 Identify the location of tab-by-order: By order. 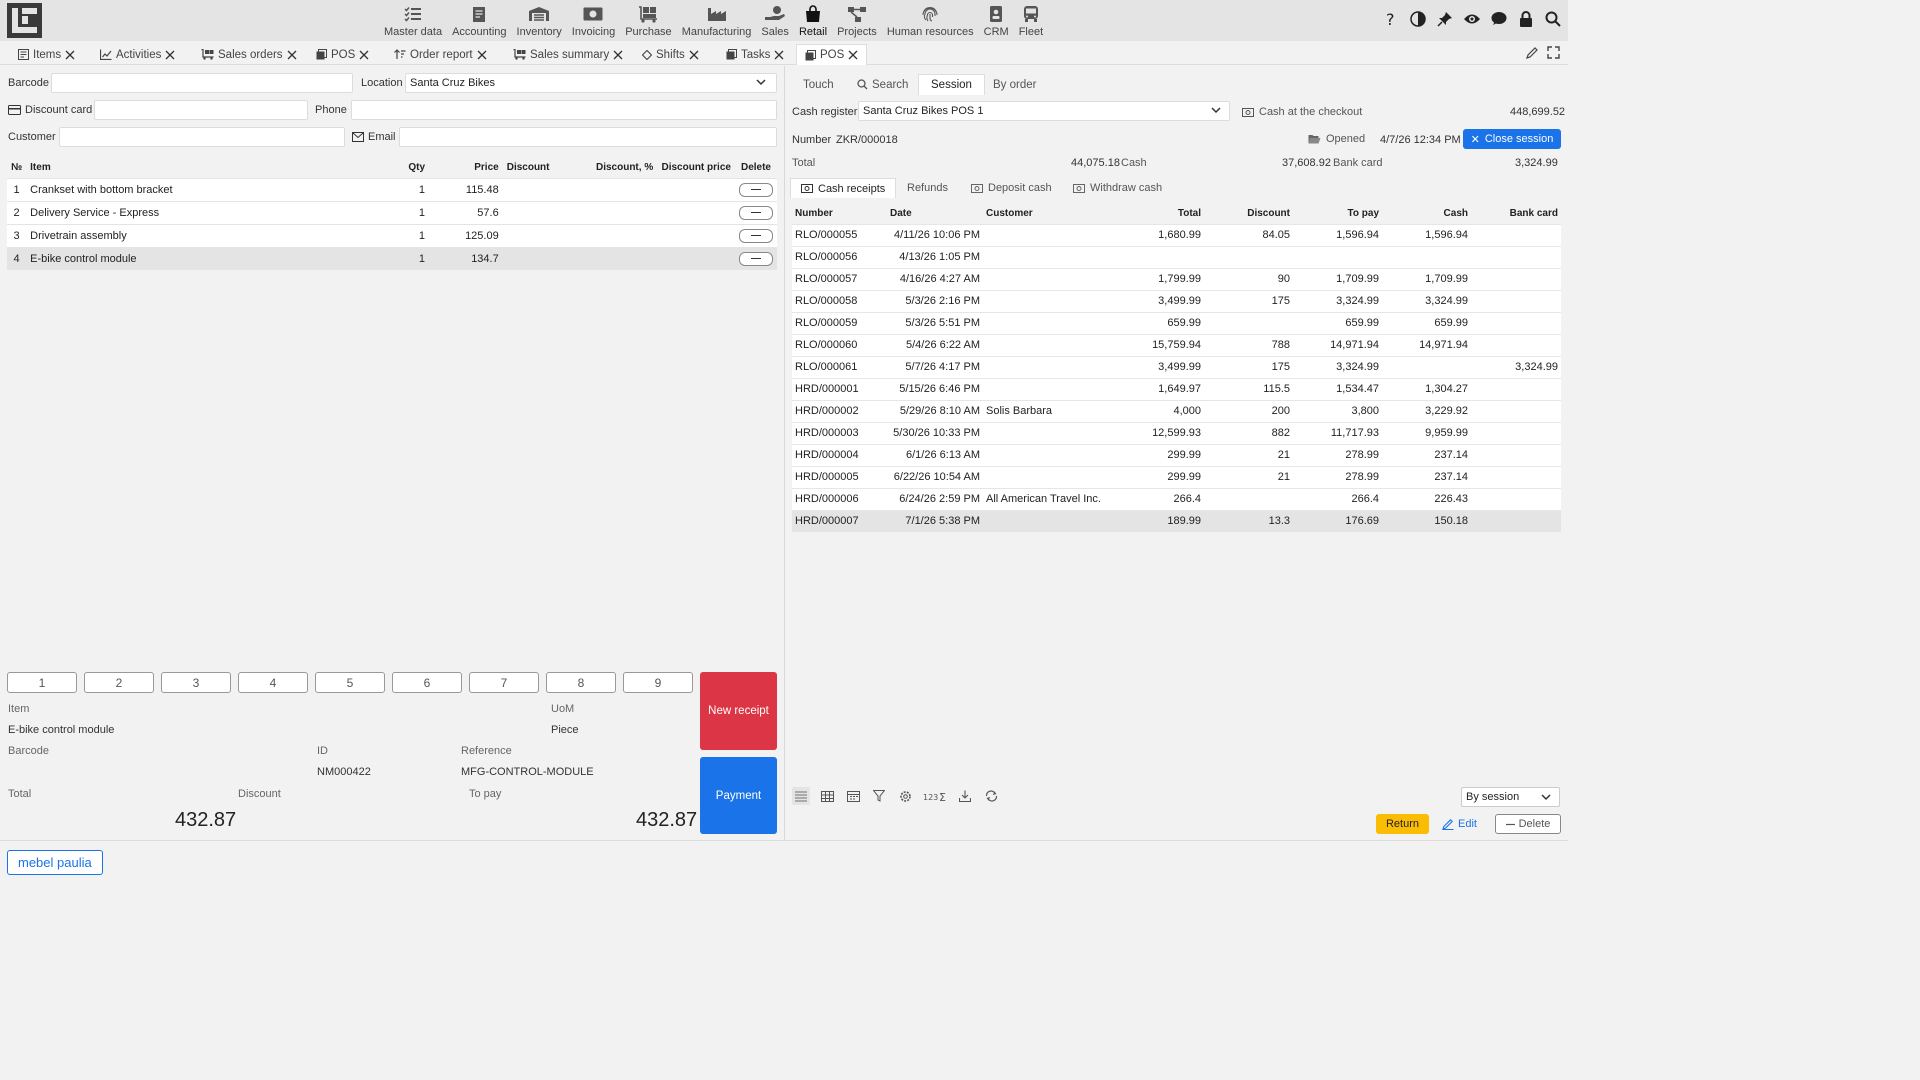
(1014, 84).